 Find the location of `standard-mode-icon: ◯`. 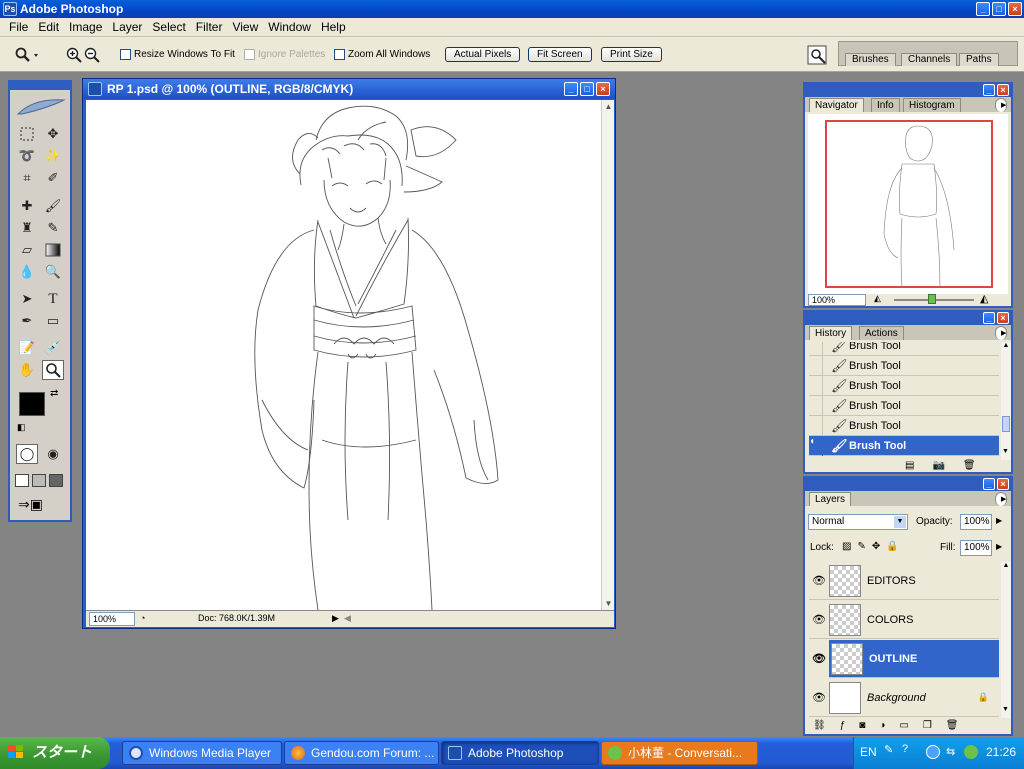

standard-mode-icon: ◯ is located at coordinates (27, 454).